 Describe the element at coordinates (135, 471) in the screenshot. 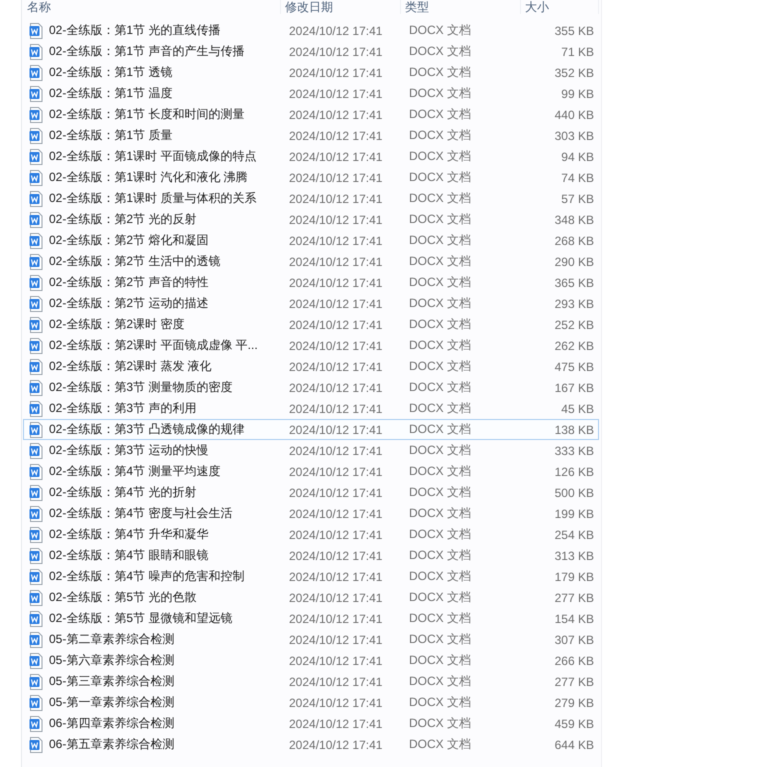

I see `file-name: 02-全练版：第4节 测量平均速度` at that location.